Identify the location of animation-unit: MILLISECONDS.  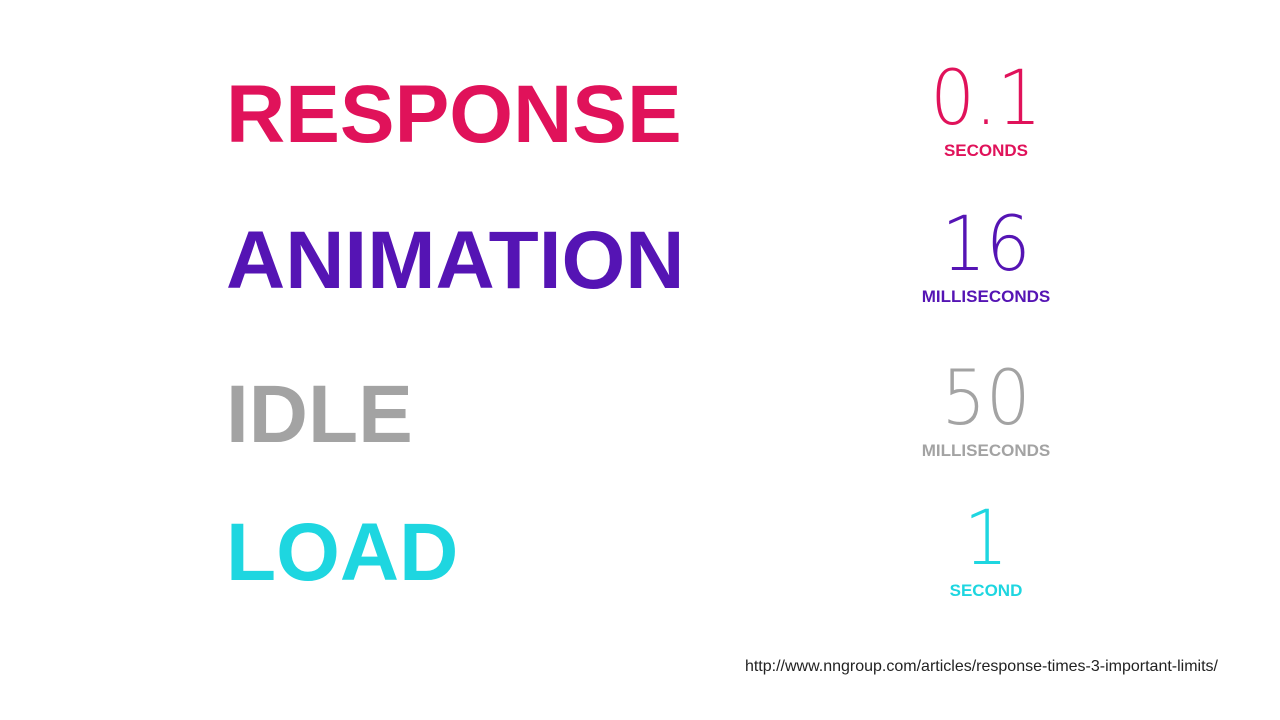
(986, 296).